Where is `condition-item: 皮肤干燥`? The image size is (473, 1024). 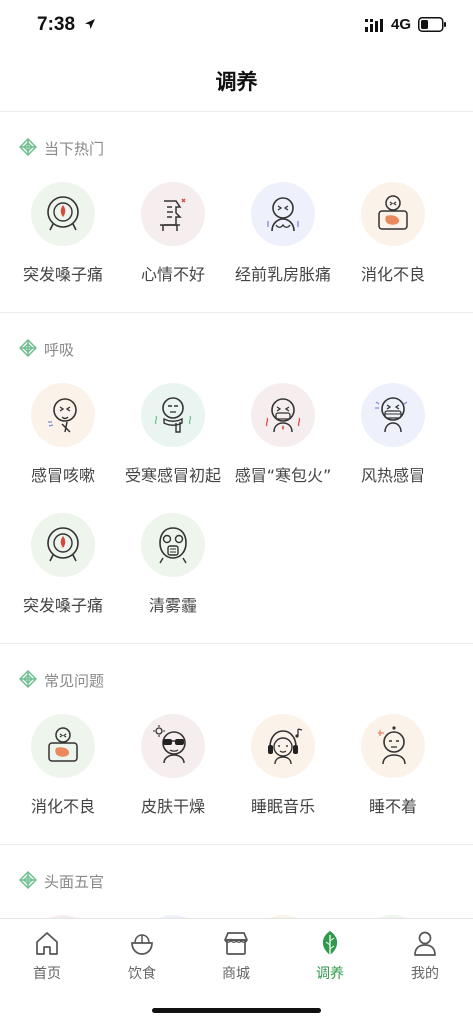
condition-item: 皮肤干燥 is located at coordinates (173, 779).